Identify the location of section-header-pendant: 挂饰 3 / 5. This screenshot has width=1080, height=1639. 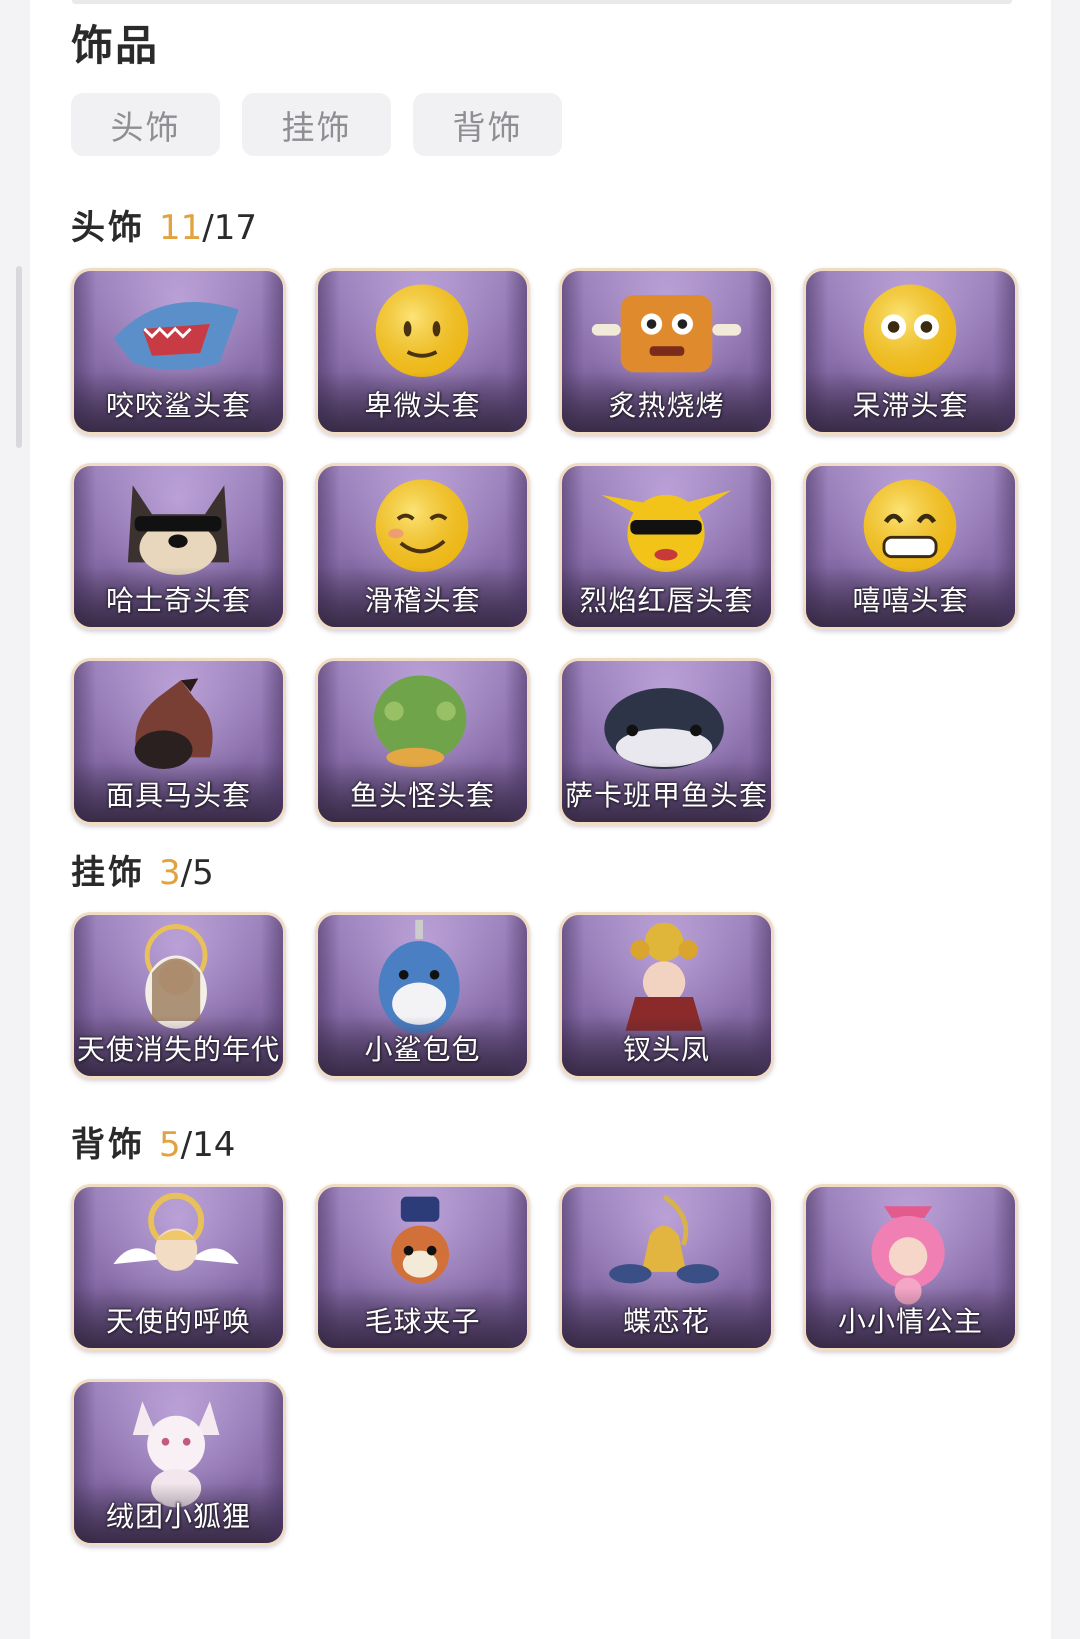
(142, 869).